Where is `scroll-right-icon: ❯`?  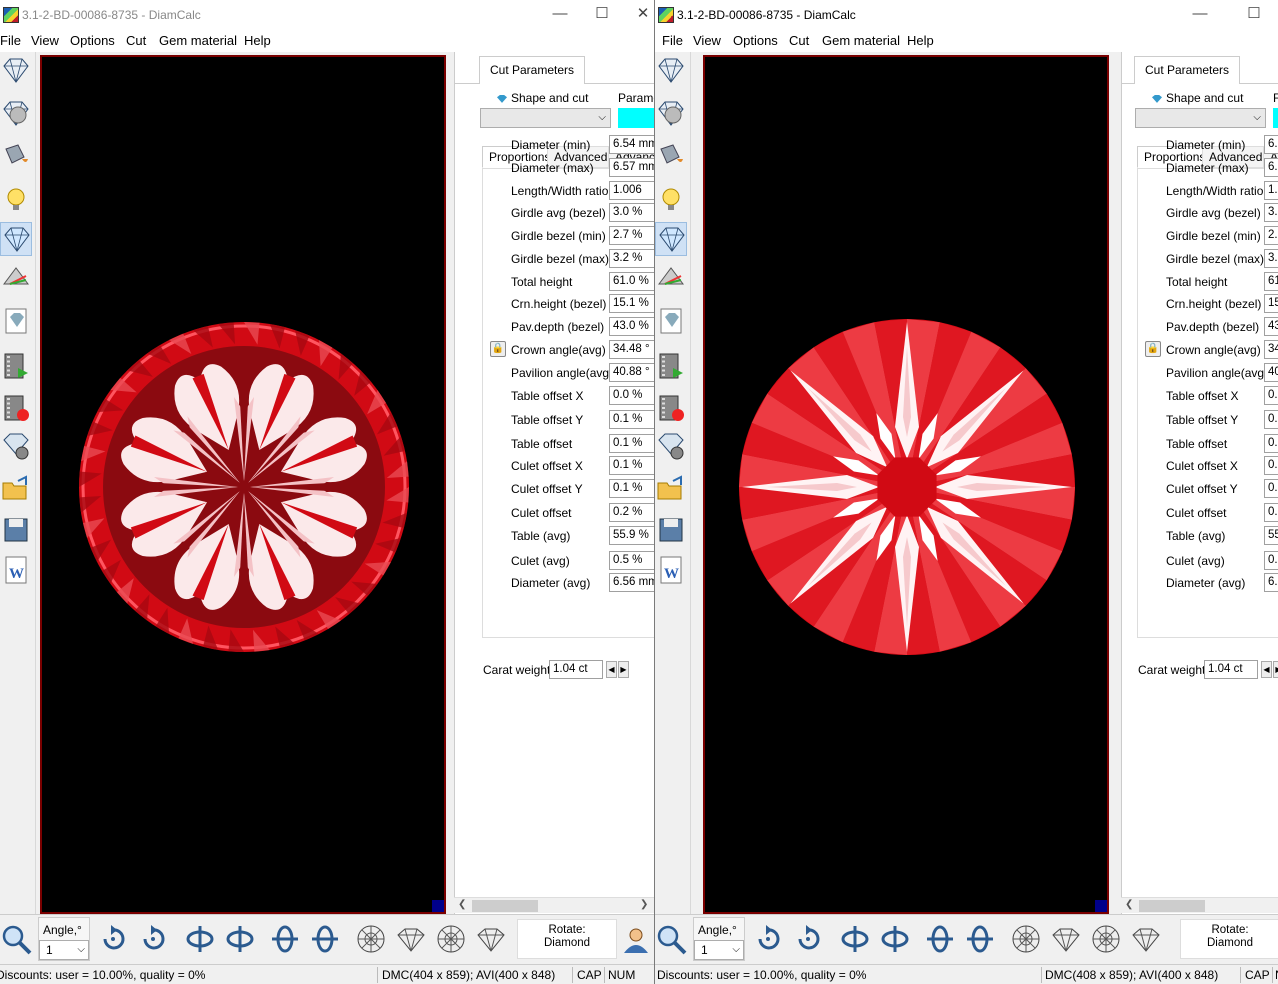
scroll-right-icon: ❯ is located at coordinates (644, 904).